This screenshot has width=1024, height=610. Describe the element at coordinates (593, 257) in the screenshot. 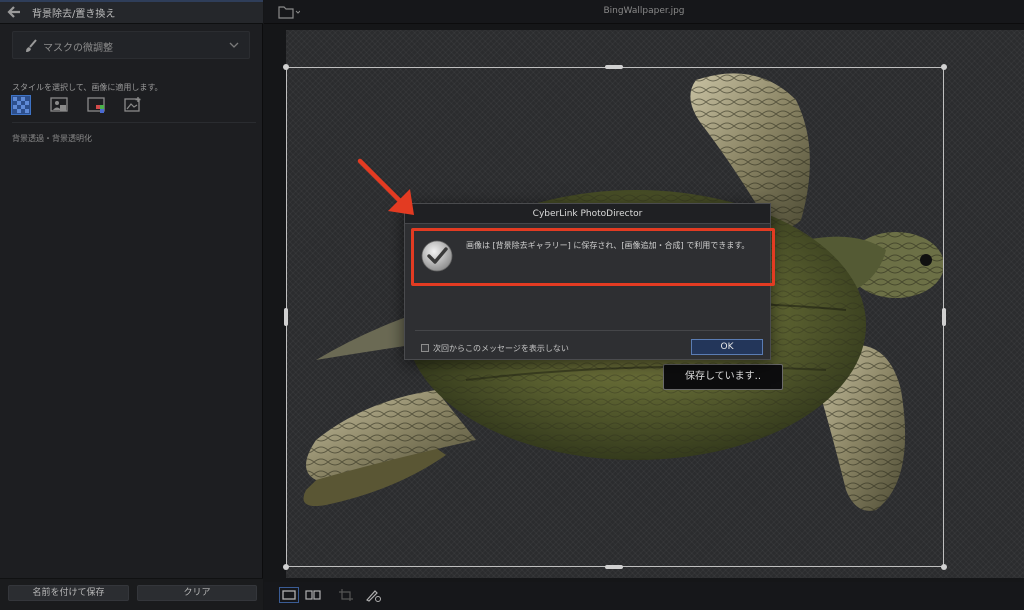

I see `highlight-annotation-box` at that location.